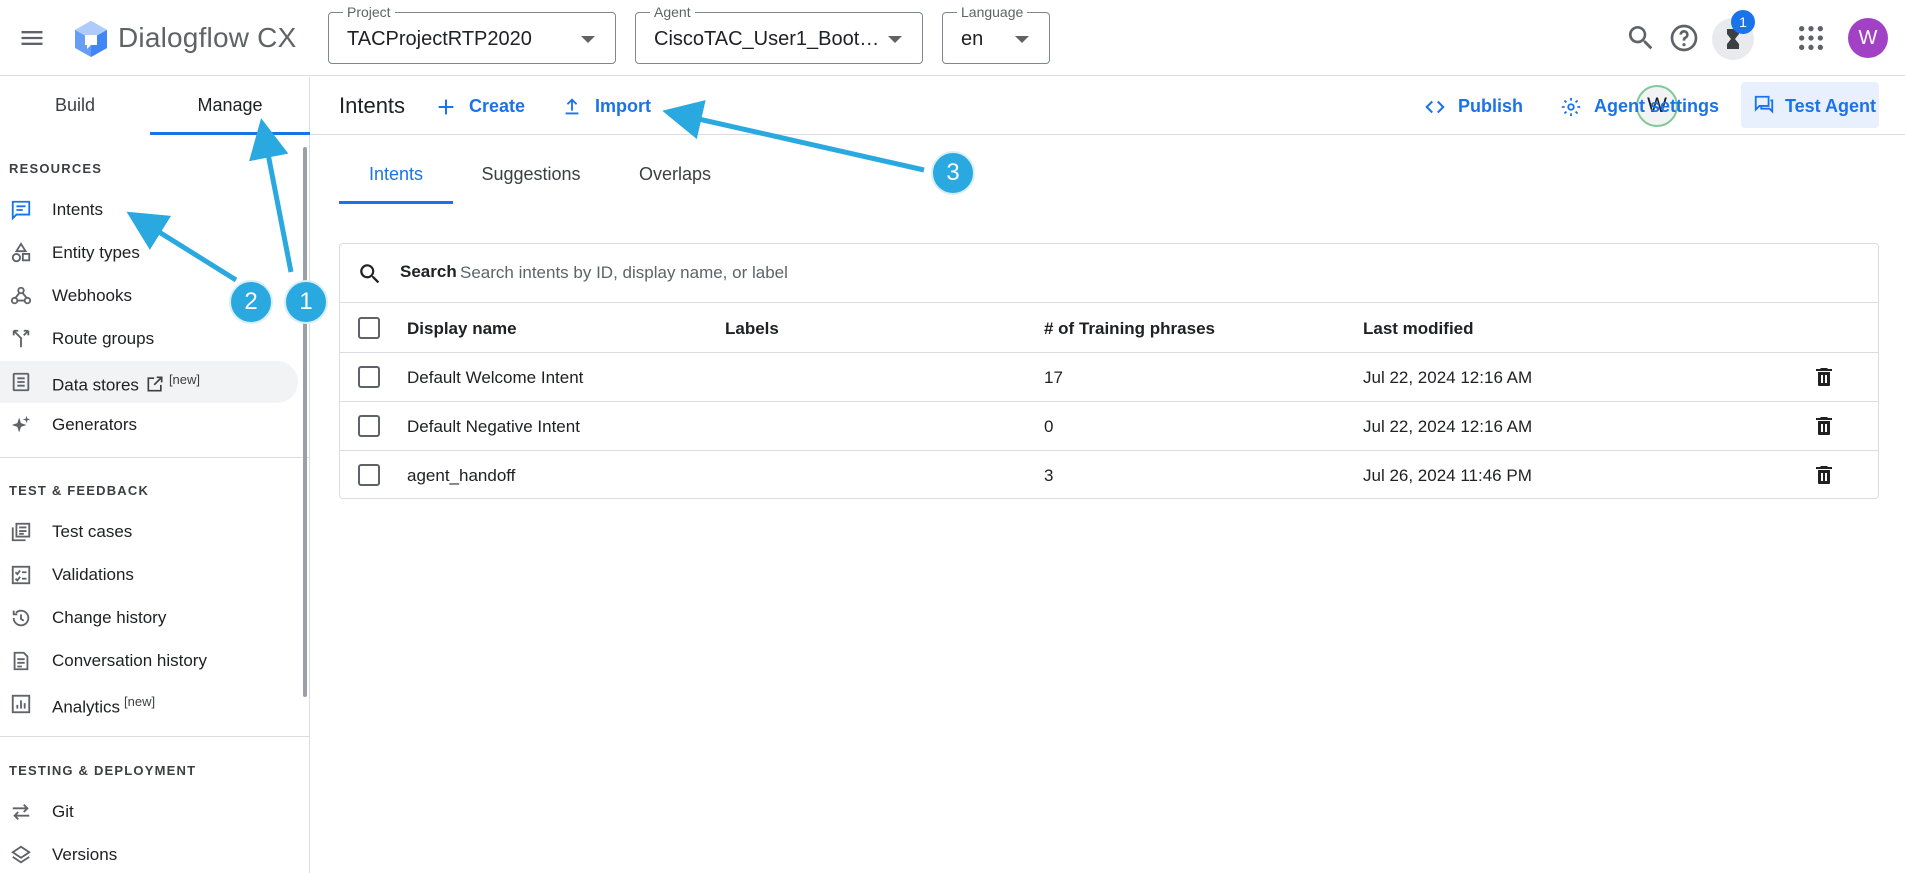 This screenshot has height=873, width=1905. What do you see at coordinates (996, 34) in the screenshot?
I see `language-selector: Language en` at bounding box center [996, 34].